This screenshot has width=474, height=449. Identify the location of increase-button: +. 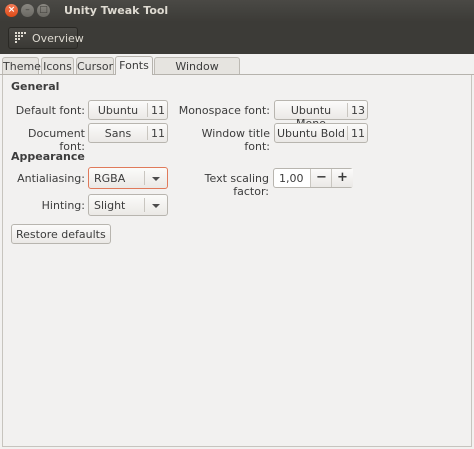
(342, 178).